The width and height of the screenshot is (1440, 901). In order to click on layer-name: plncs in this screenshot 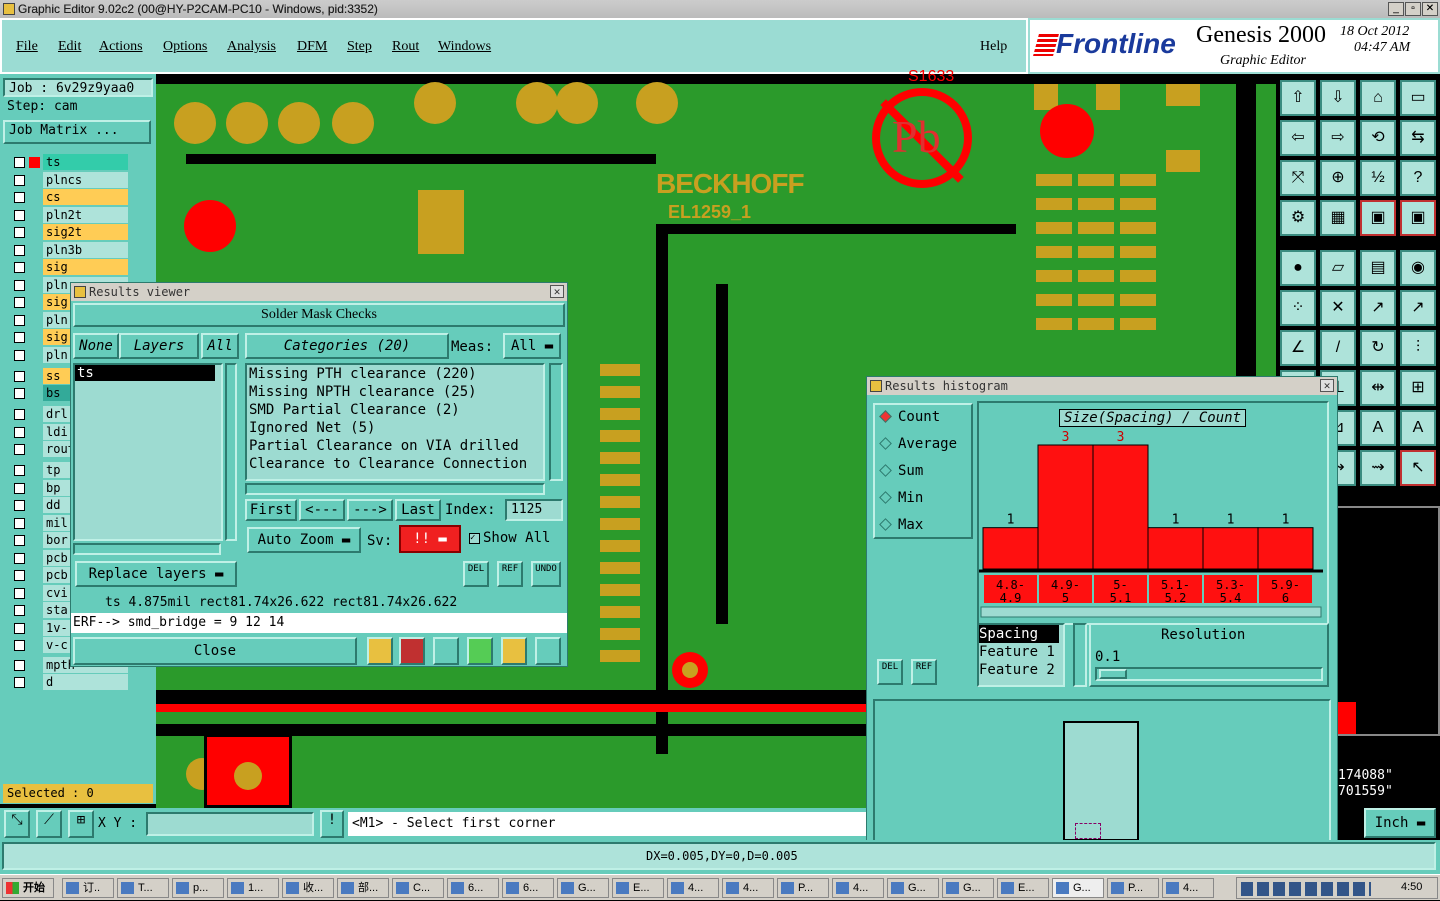, I will do `click(85, 179)`.